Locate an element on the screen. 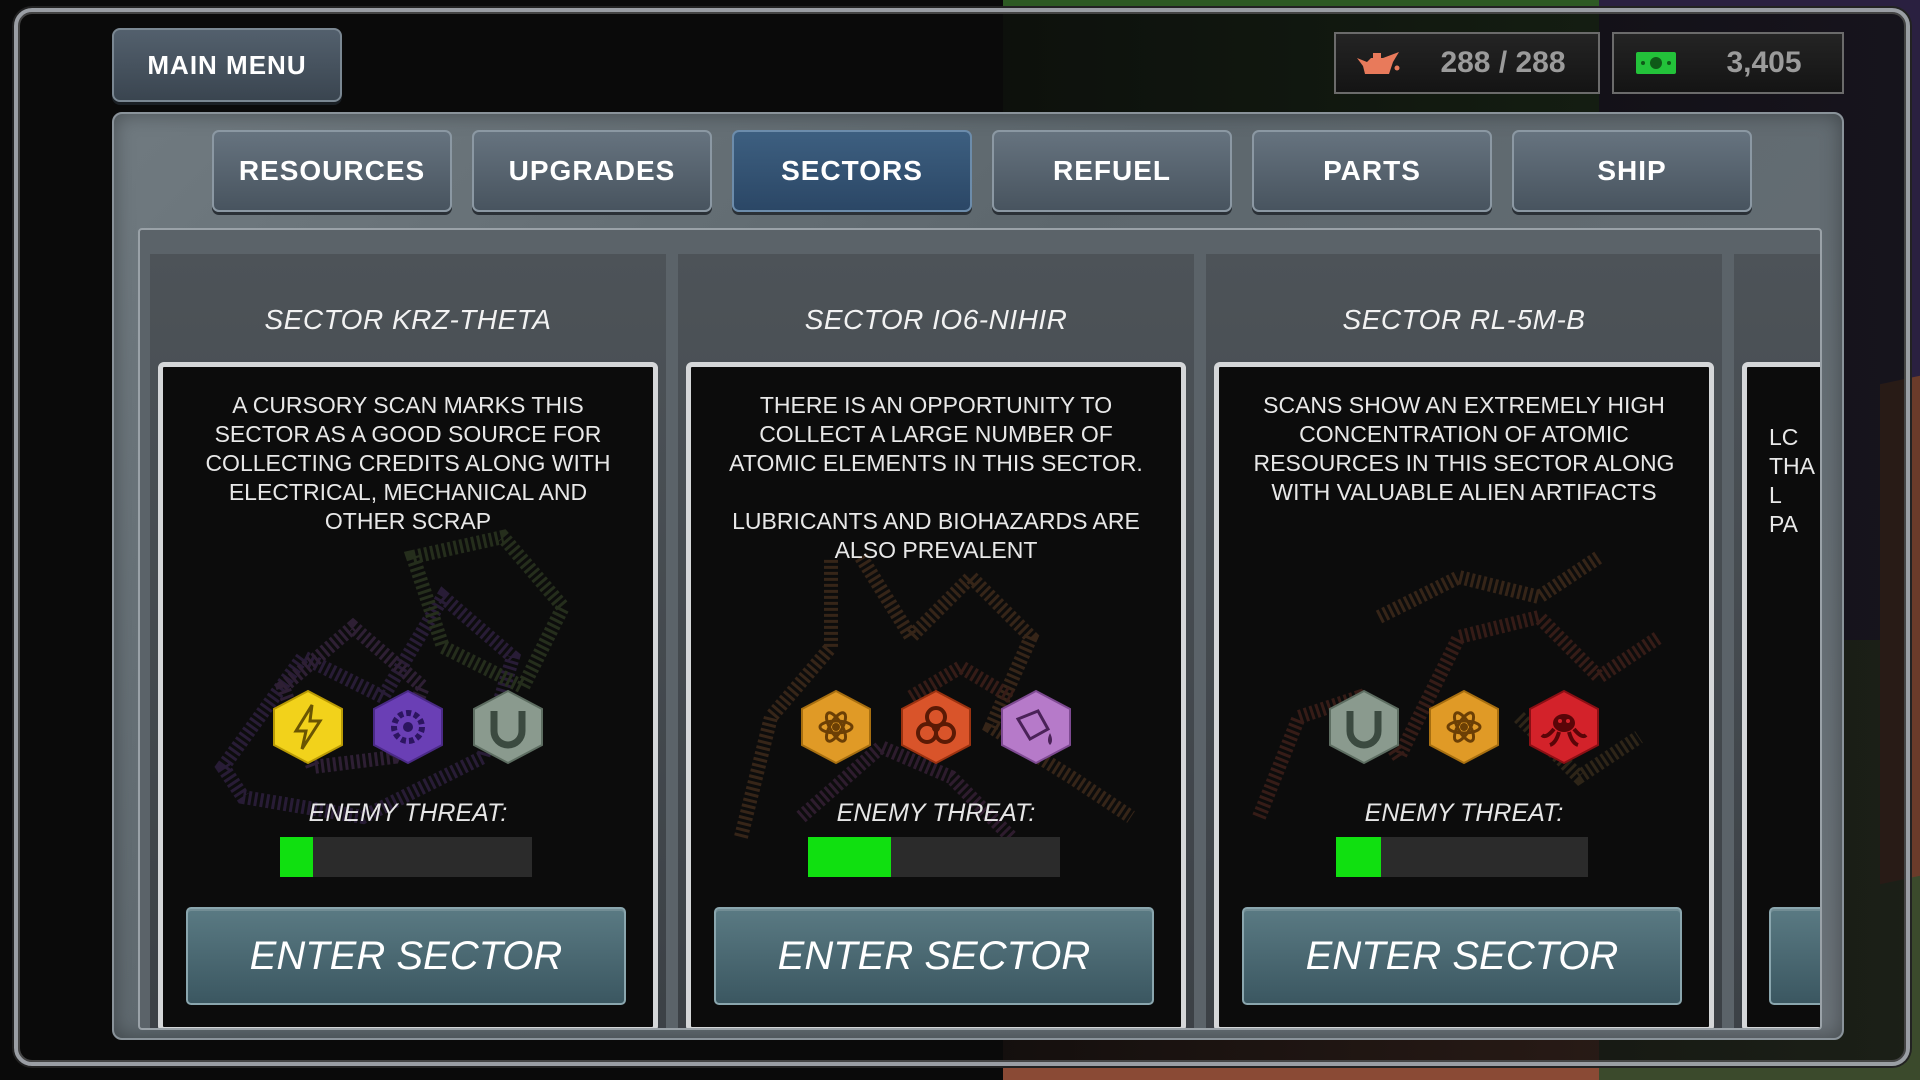 This screenshot has width=1920, height=1080. credits-counter: 3,405 is located at coordinates (1728, 63).